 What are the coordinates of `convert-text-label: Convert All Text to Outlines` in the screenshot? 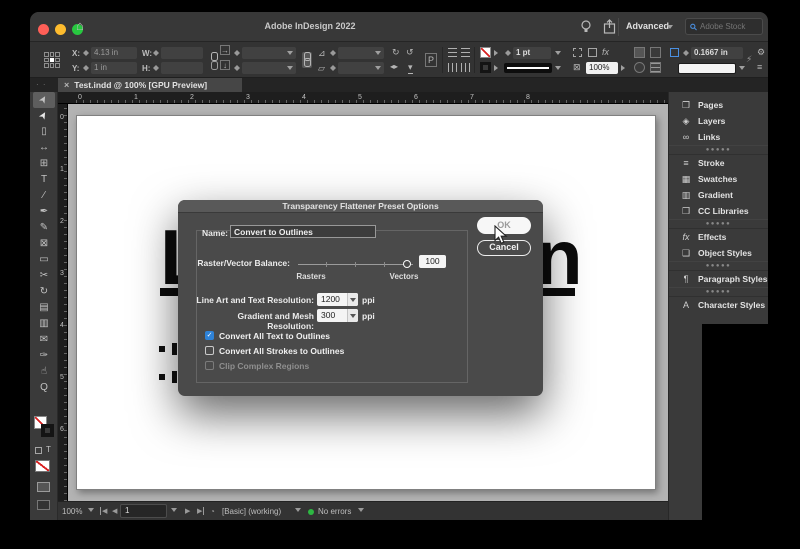 It's located at (274, 336).